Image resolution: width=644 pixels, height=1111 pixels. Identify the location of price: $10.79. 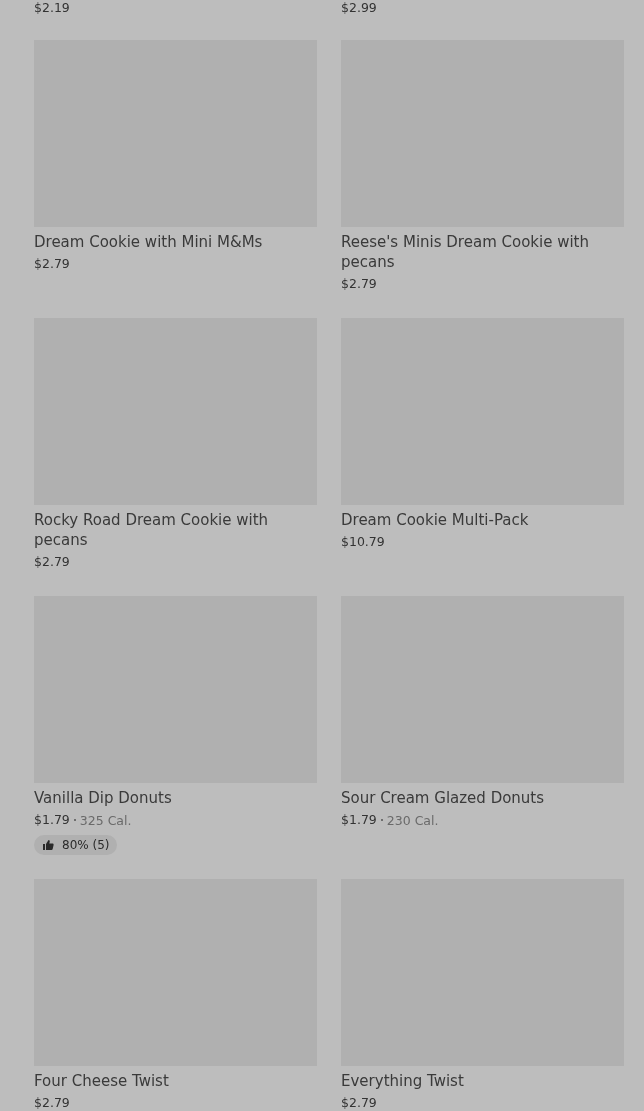
(363, 542).